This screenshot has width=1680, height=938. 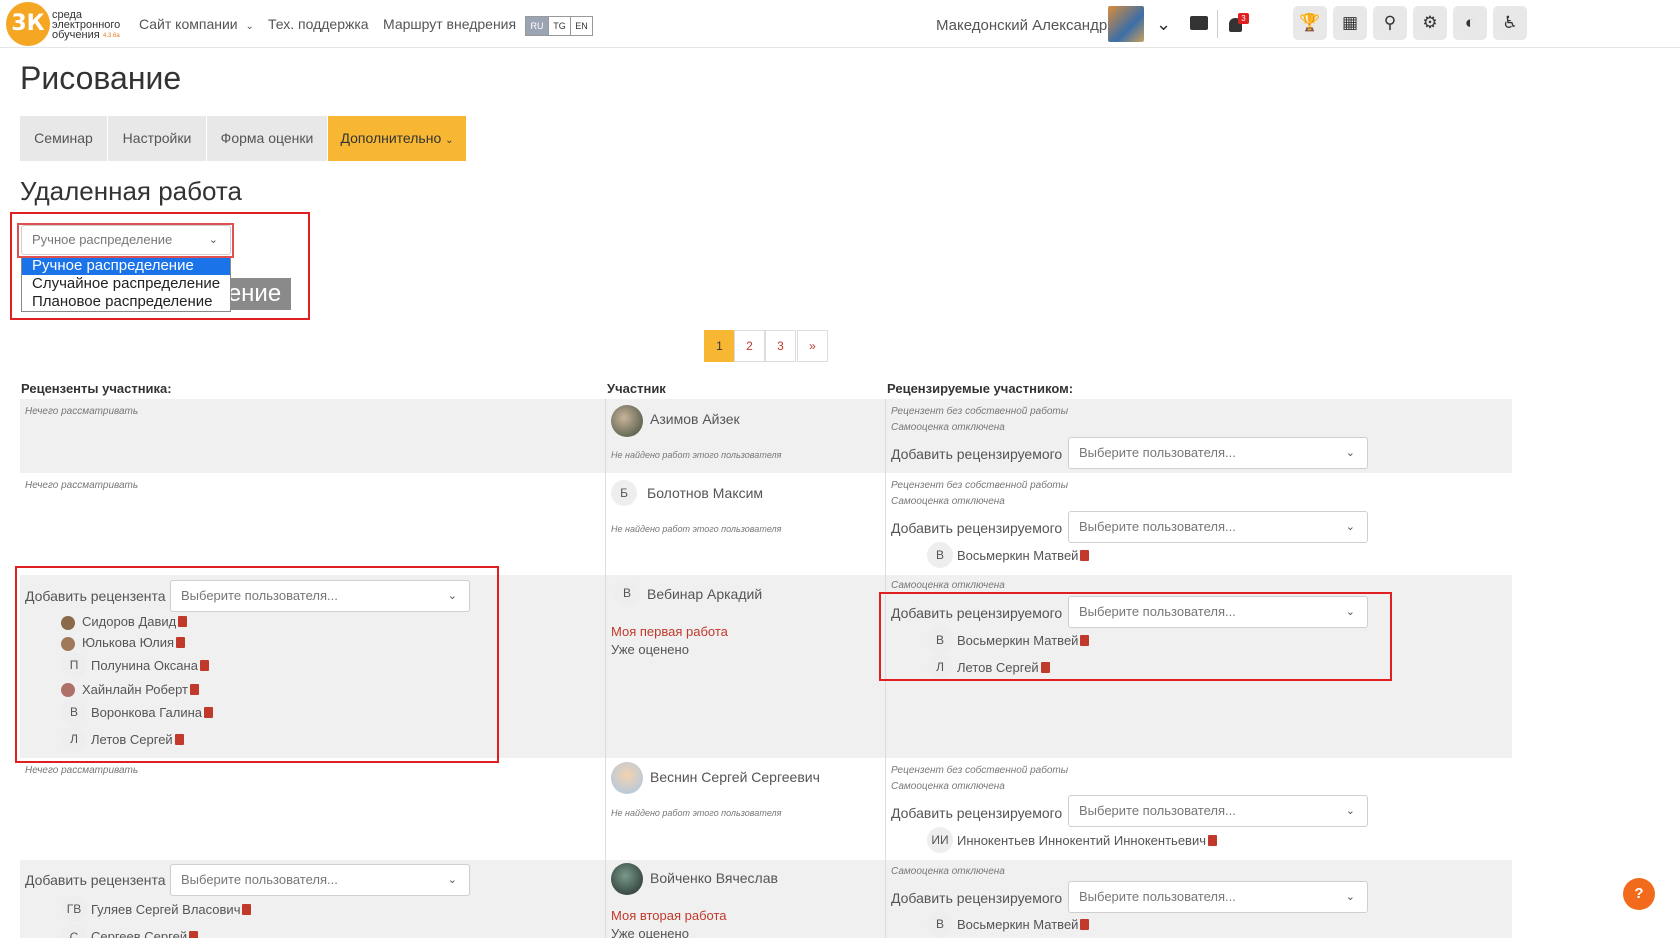 I want to click on logo-line-3: обучения, so click(x=76, y=35).